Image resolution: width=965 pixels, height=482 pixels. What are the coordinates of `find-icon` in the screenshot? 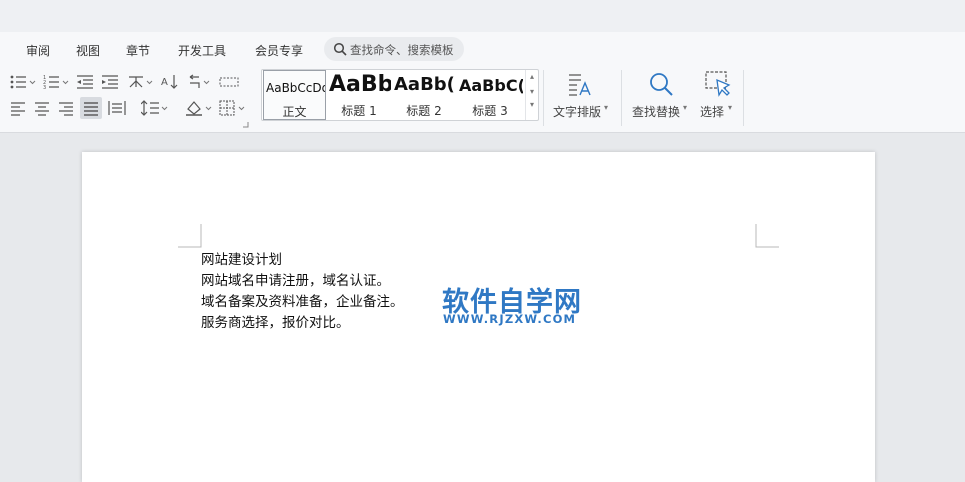 It's located at (661, 84).